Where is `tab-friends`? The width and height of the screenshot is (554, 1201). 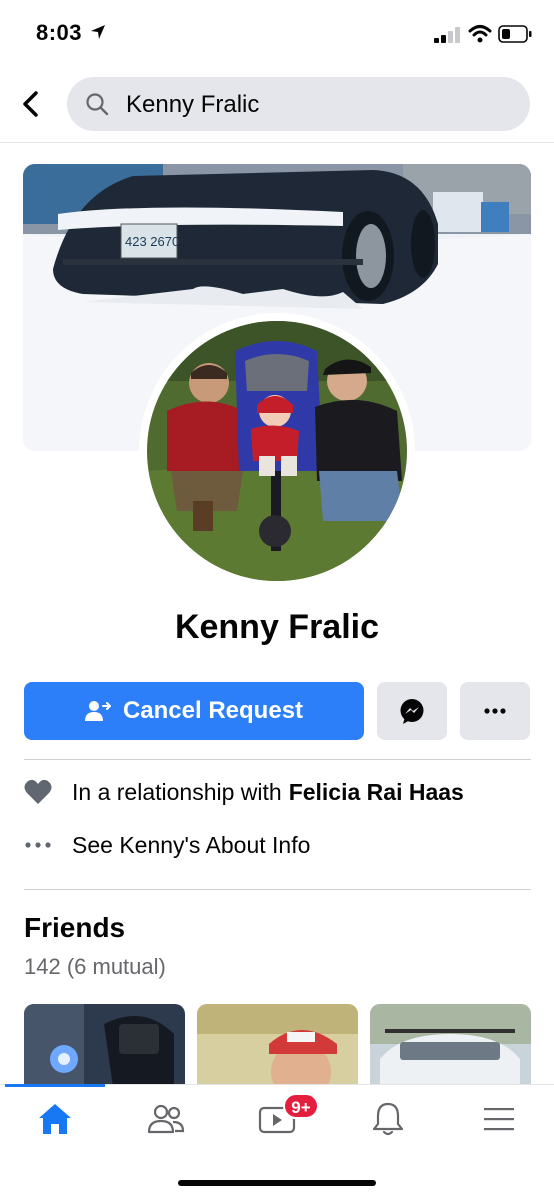
tab-friends is located at coordinates (166, 1119).